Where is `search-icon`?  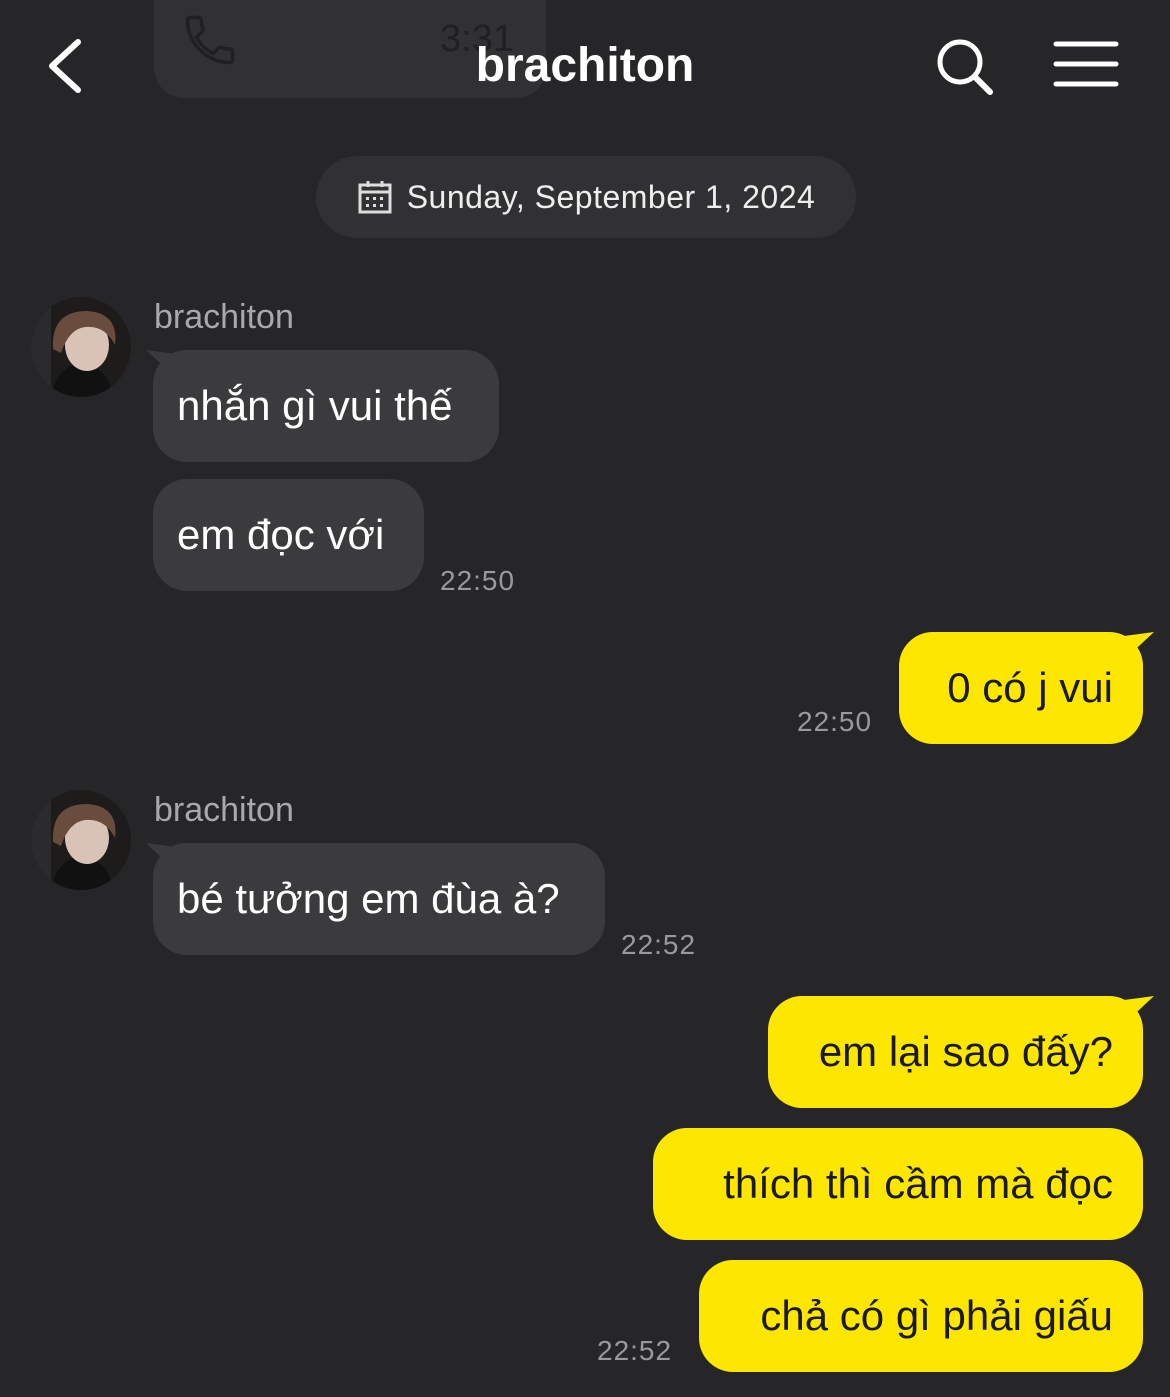 search-icon is located at coordinates (965, 67).